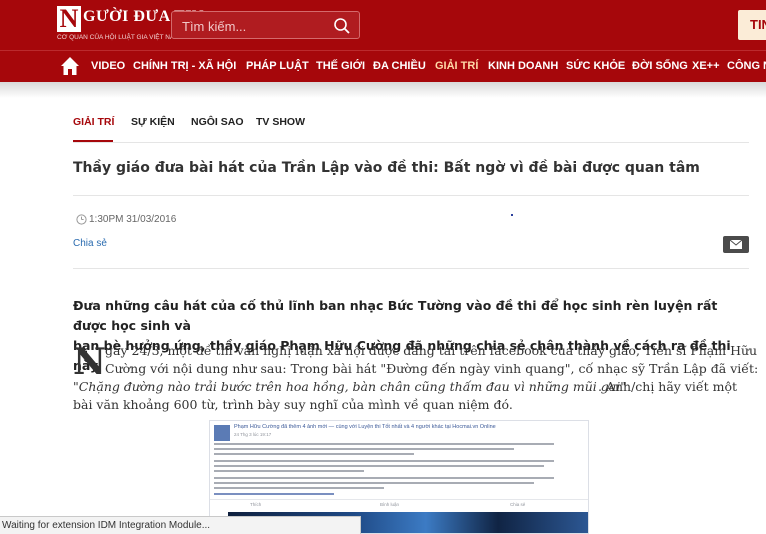 The width and height of the screenshot is (766, 534). Describe the element at coordinates (383, 90) in the screenshot. I see `nav-shadow` at that location.